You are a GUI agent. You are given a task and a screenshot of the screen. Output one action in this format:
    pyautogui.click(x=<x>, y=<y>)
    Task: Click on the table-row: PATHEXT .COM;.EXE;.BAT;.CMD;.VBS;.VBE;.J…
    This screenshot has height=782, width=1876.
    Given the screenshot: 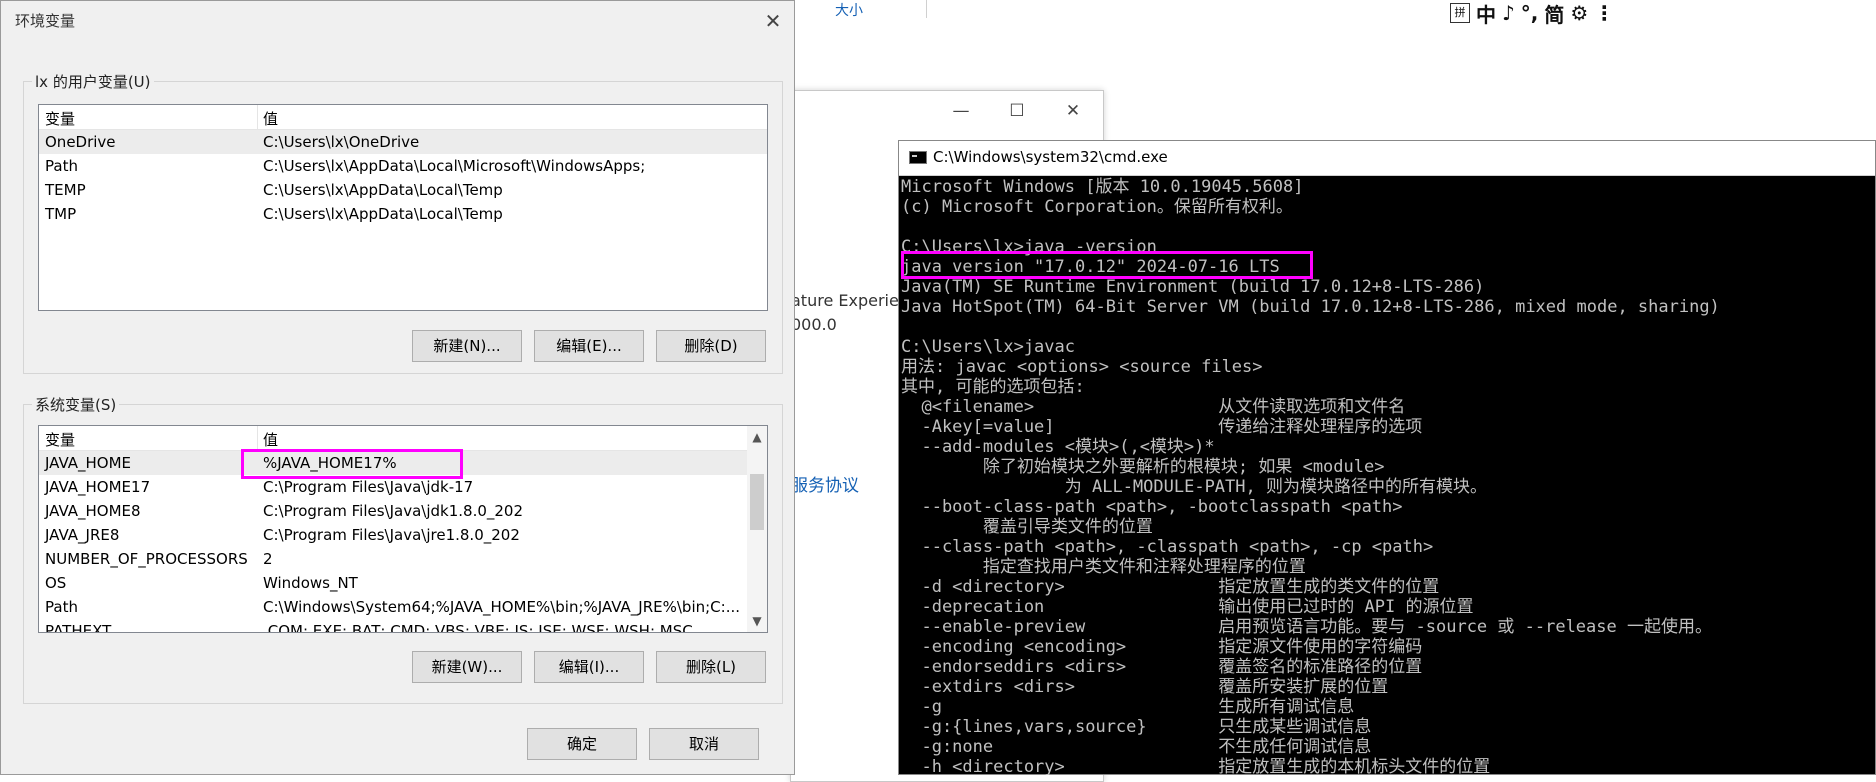 What is the action you would take?
    pyautogui.click(x=403, y=626)
    